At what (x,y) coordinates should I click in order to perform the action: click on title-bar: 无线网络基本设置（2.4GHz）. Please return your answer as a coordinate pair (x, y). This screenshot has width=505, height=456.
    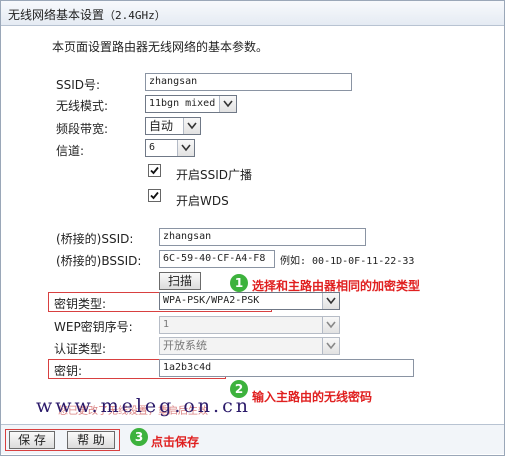
    Looking at the image, I should click on (252, 13).